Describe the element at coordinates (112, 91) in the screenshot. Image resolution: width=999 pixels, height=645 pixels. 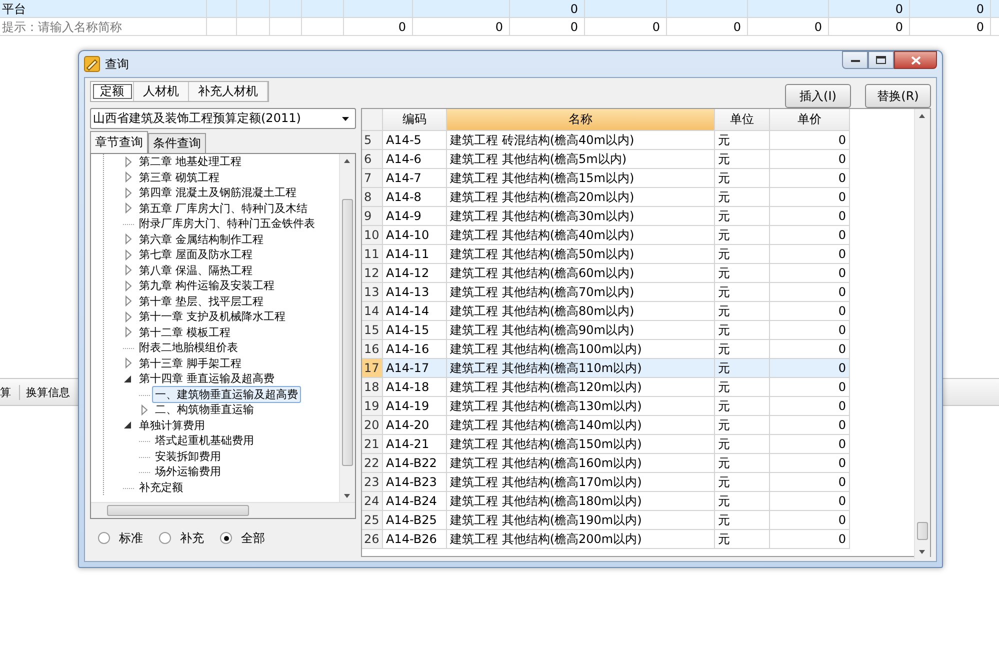
I see `tab: 定额` at that location.